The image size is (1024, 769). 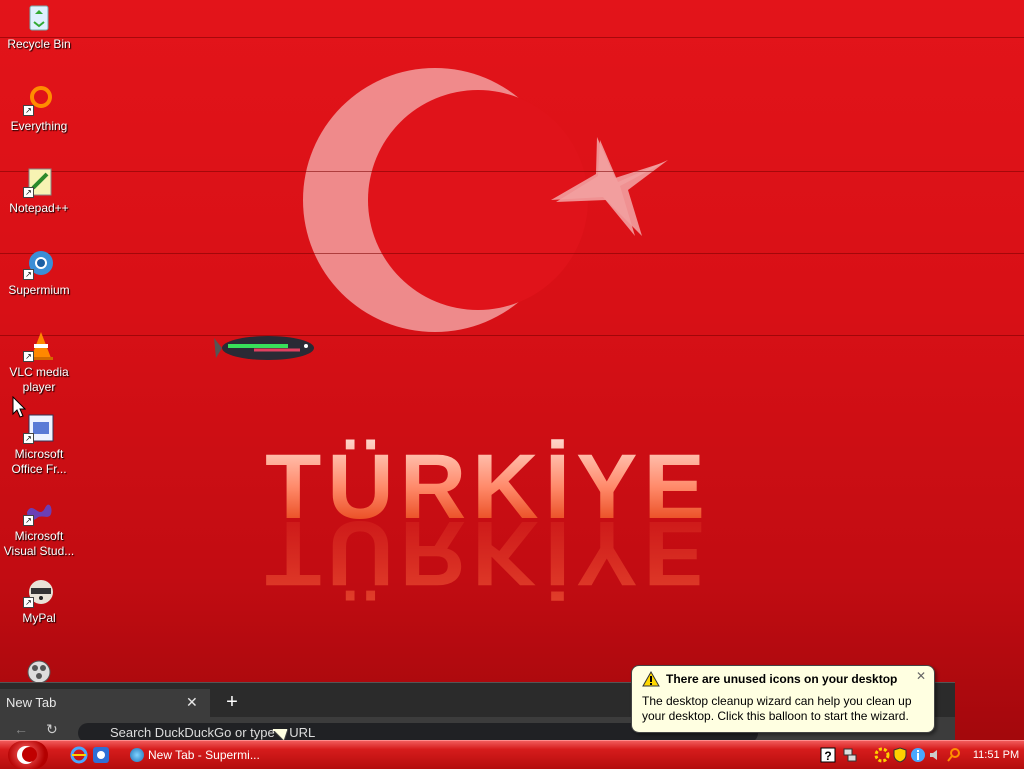 What do you see at coordinates (478, 200) in the screenshot?
I see `crescent-cut` at bounding box center [478, 200].